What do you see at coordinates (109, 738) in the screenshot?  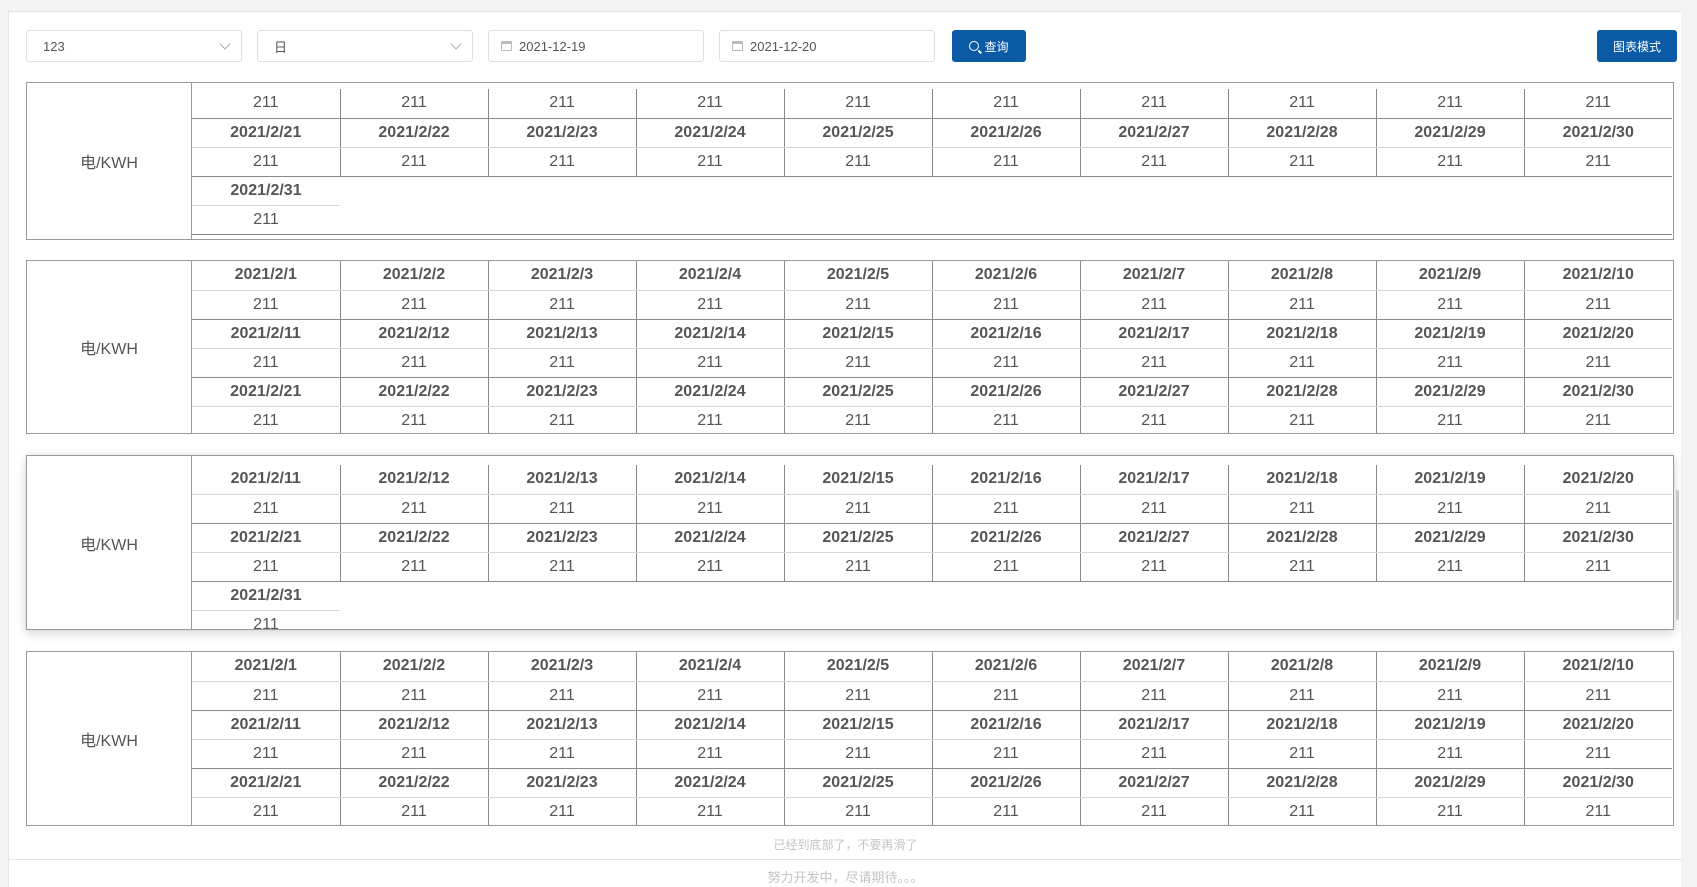 I see `unit-label: 电/KWH` at bounding box center [109, 738].